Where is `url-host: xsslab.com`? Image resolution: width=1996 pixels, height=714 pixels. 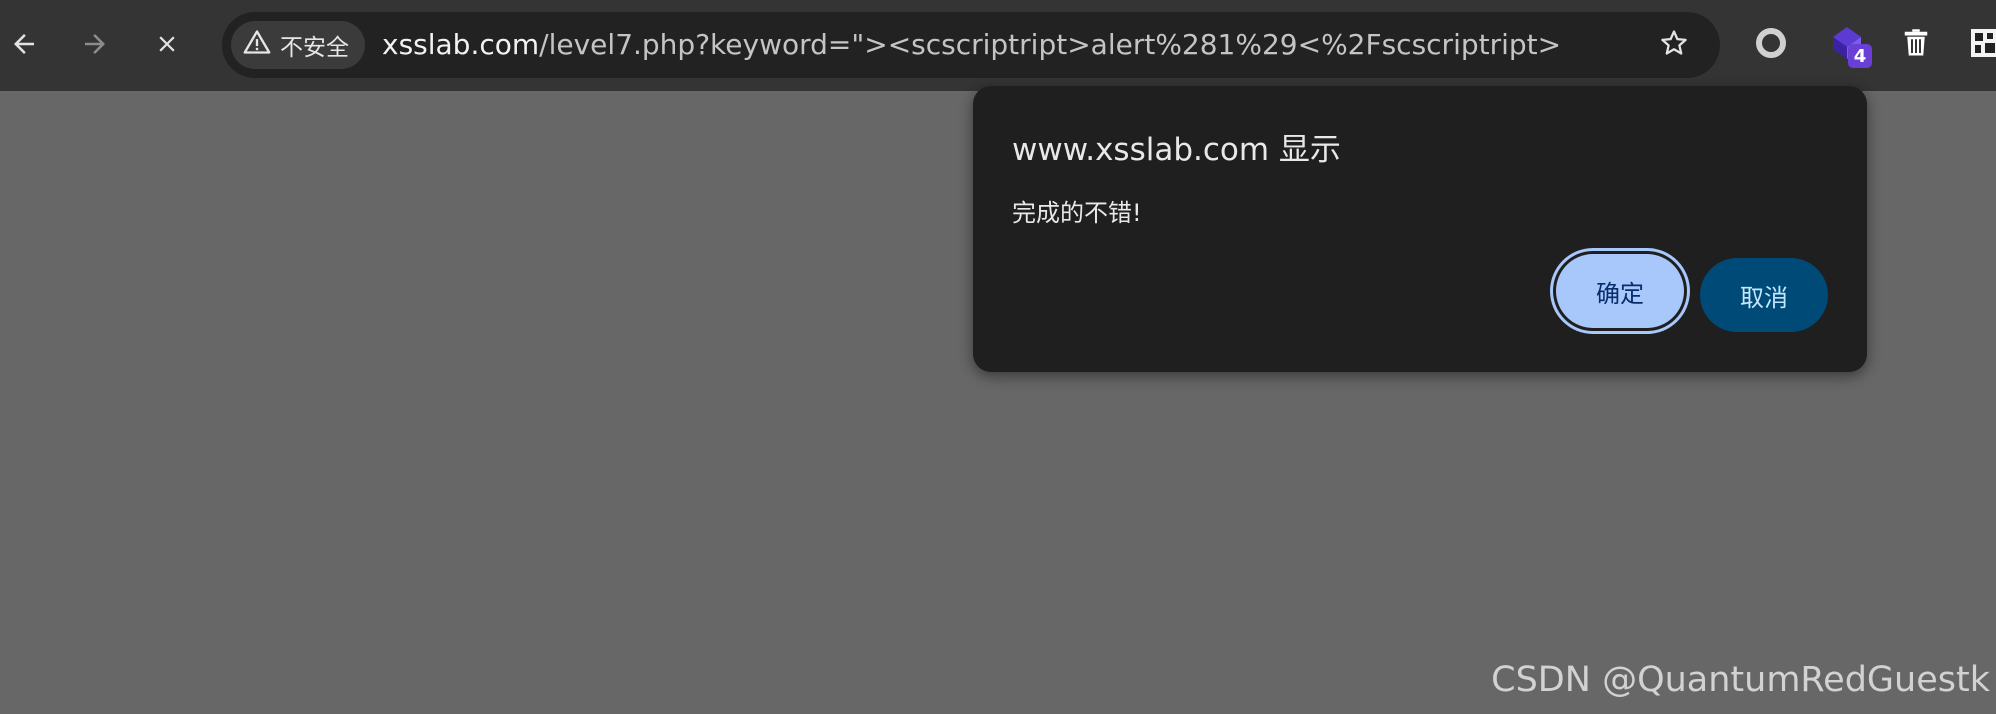 url-host: xsslab.com is located at coordinates (461, 44).